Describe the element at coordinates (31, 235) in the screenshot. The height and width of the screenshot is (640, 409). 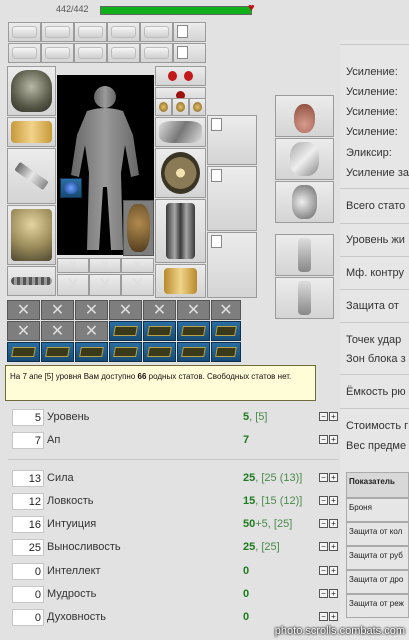
I see `armor-slot` at that location.